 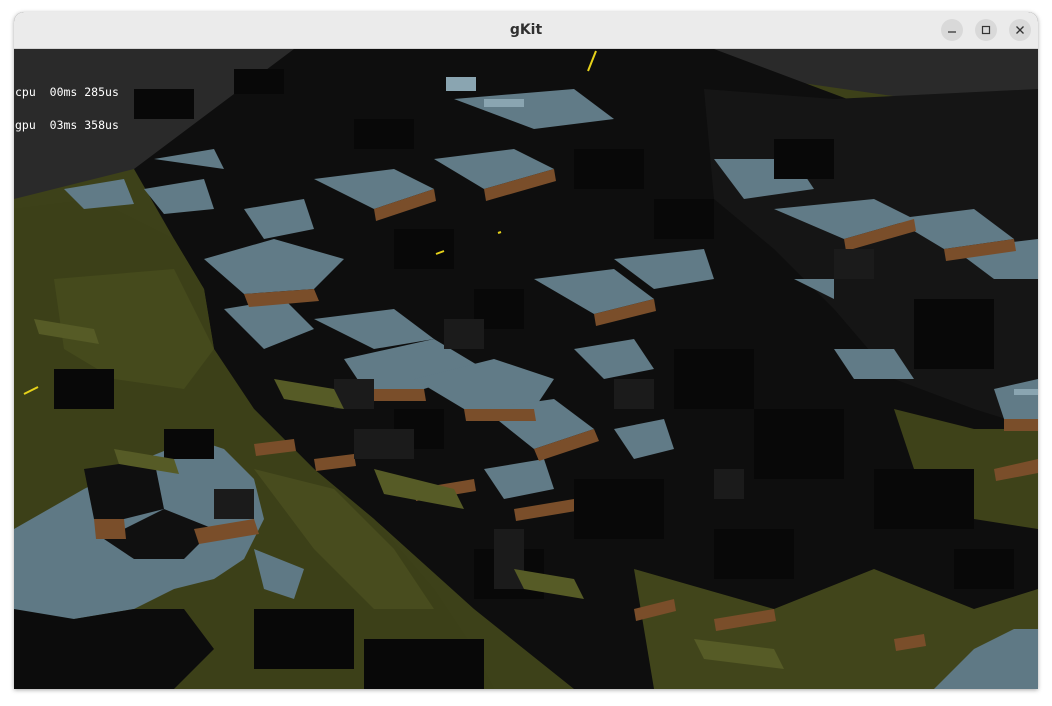 I want to click on maximize-button, so click(x=986, y=30).